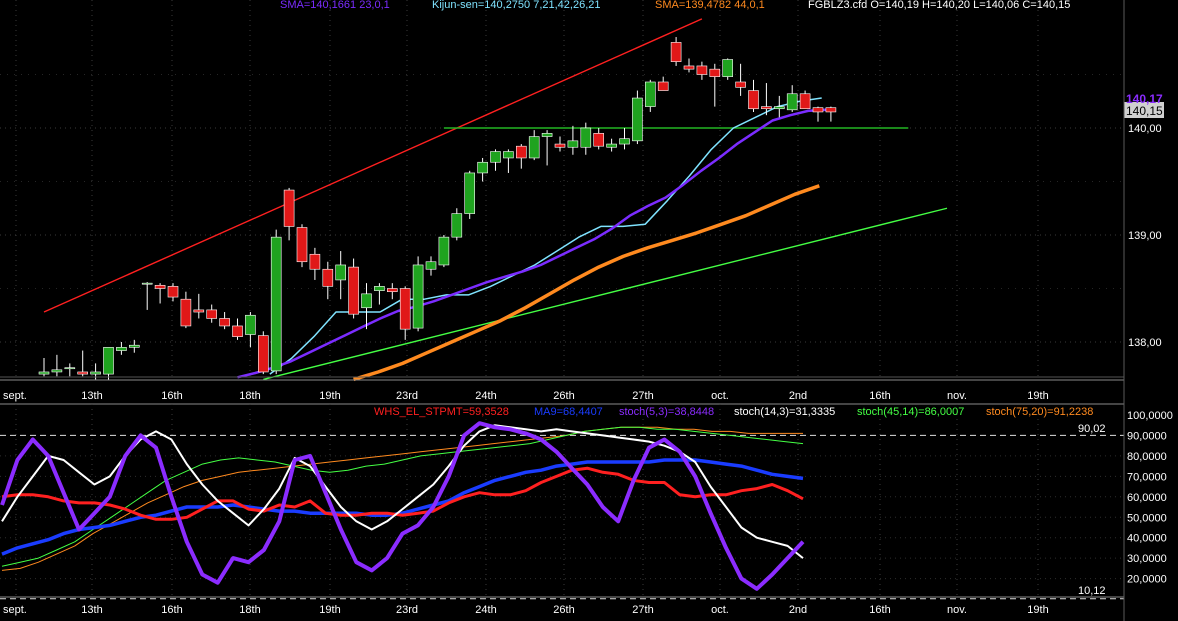 The height and width of the screenshot is (621, 1178). I want to click on x-axis-label: 27th, so click(642, 396).